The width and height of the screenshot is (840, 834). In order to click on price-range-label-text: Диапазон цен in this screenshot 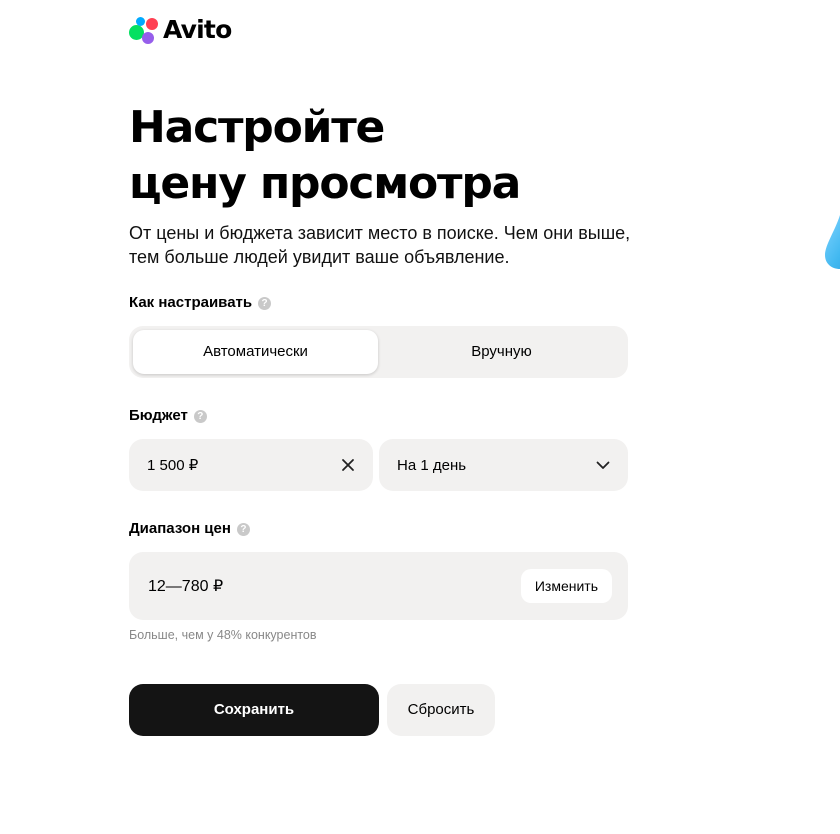, I will do `click(180, 528)`.